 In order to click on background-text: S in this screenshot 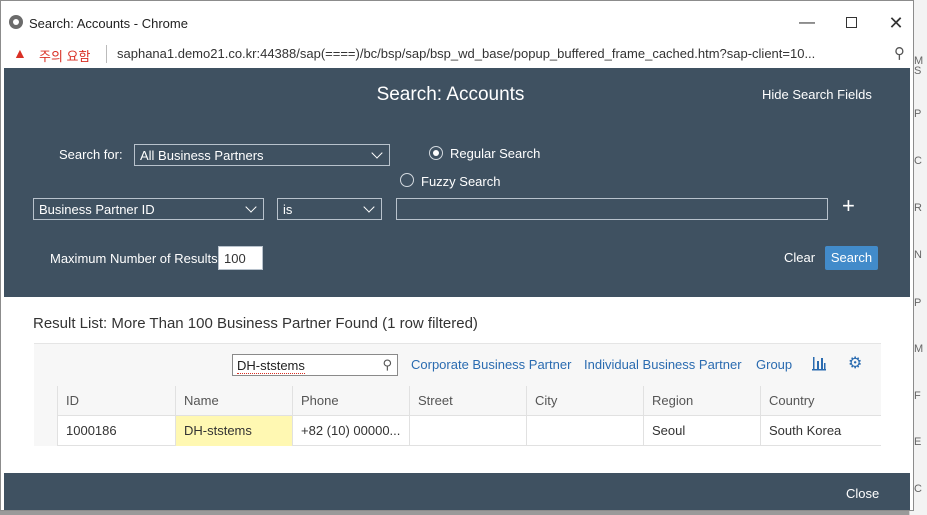, I will do `click(918, 71)`.